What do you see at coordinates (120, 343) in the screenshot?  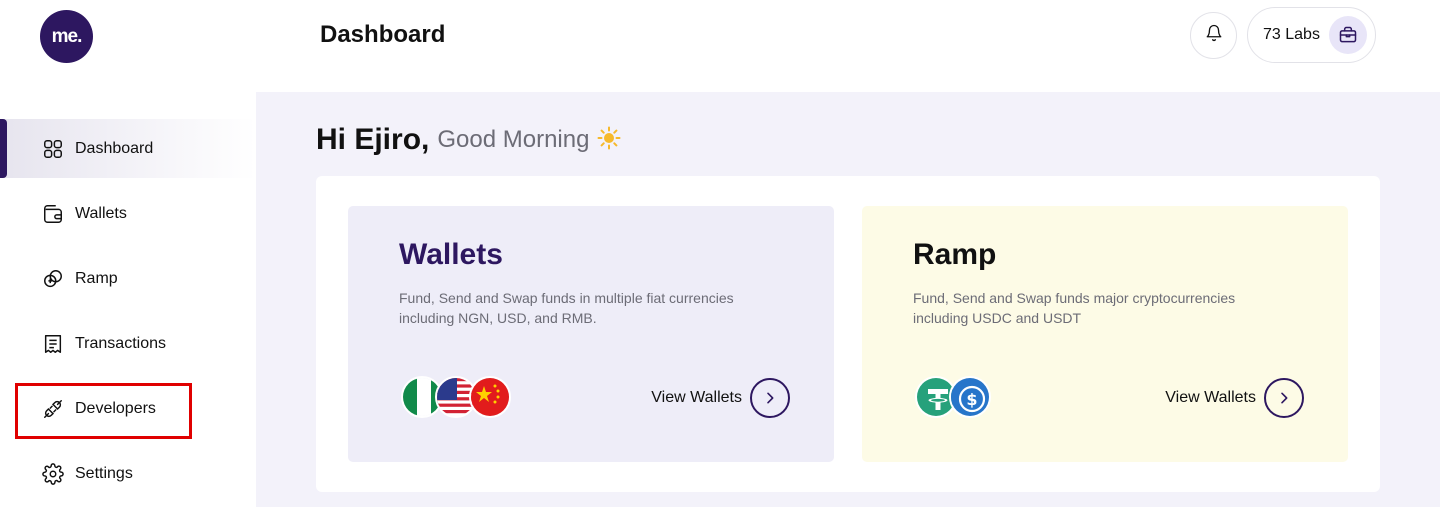 I see `sidebar-item-label: Transactions` at bounding box center [120, 343].